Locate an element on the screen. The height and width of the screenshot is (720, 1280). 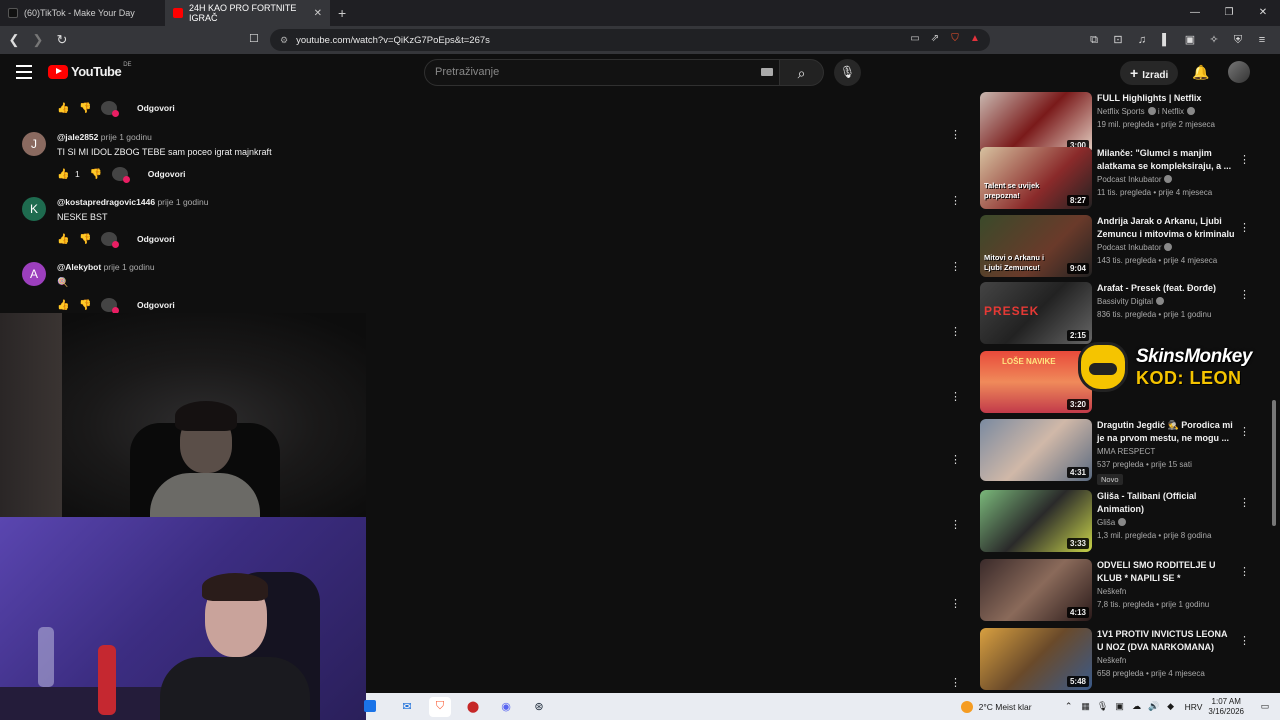
leo-ai-icon: ✧ is located at coordinates (1214, 40).